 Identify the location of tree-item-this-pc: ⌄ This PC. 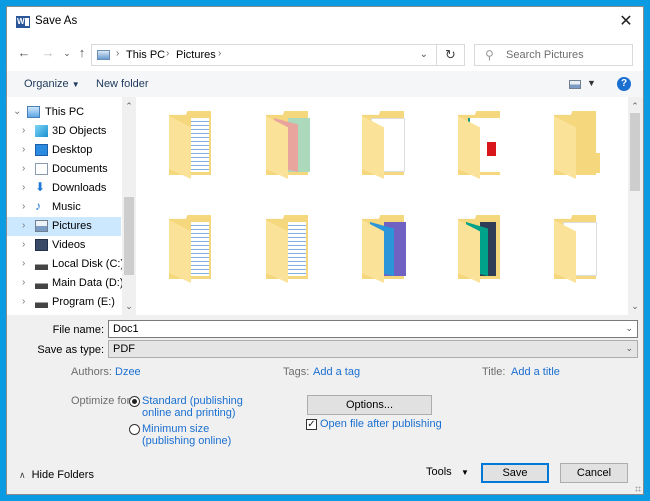
(64, 112).